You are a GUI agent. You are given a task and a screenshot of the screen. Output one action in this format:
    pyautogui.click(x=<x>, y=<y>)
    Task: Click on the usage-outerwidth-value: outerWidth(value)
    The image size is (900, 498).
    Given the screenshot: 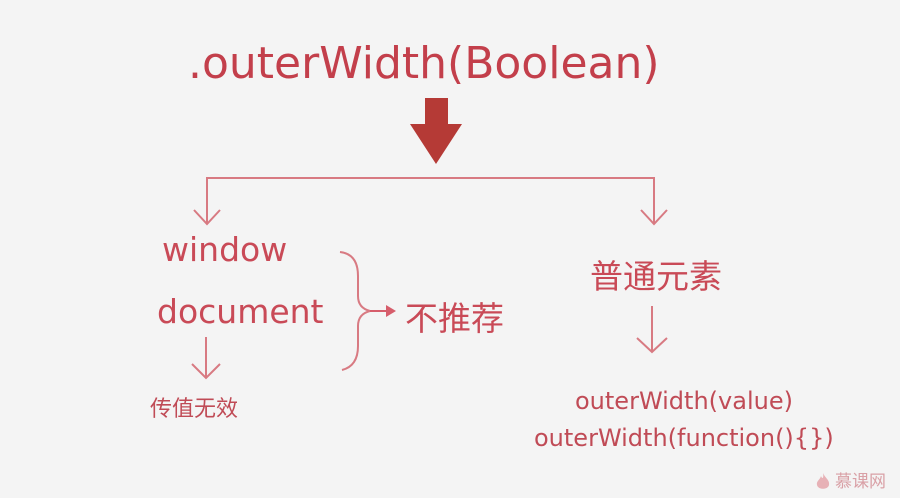 What is the action you would take?
    pyautogui.click(x=684, y=401)
    